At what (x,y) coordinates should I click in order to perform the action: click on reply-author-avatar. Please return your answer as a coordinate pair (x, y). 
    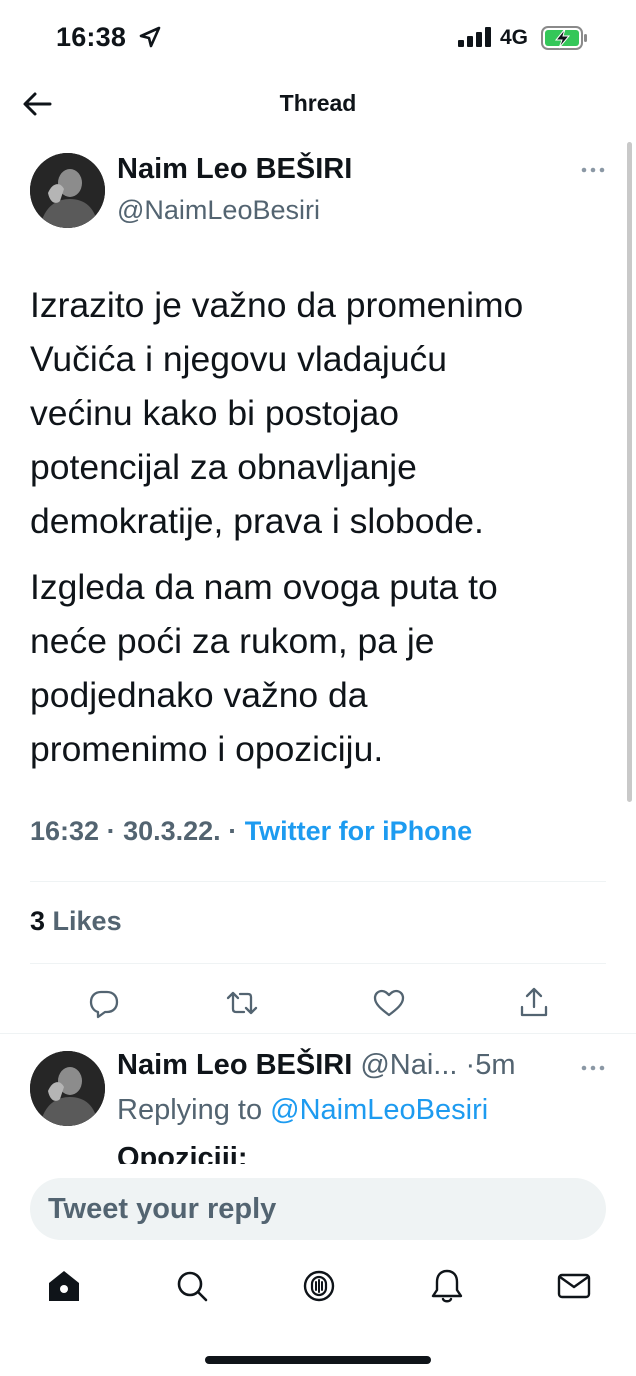
    Looking at the image, I should click on (67, 1088).